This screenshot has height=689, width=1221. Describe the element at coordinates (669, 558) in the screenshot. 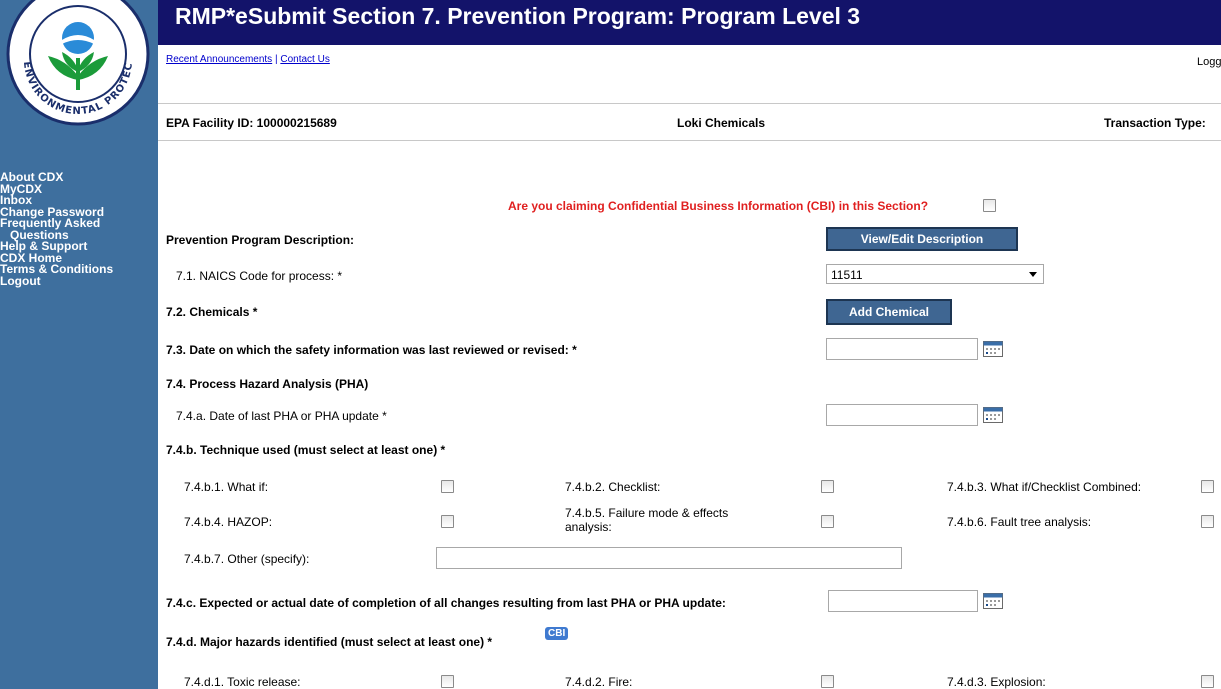

I see `technique-other-input` at that location.